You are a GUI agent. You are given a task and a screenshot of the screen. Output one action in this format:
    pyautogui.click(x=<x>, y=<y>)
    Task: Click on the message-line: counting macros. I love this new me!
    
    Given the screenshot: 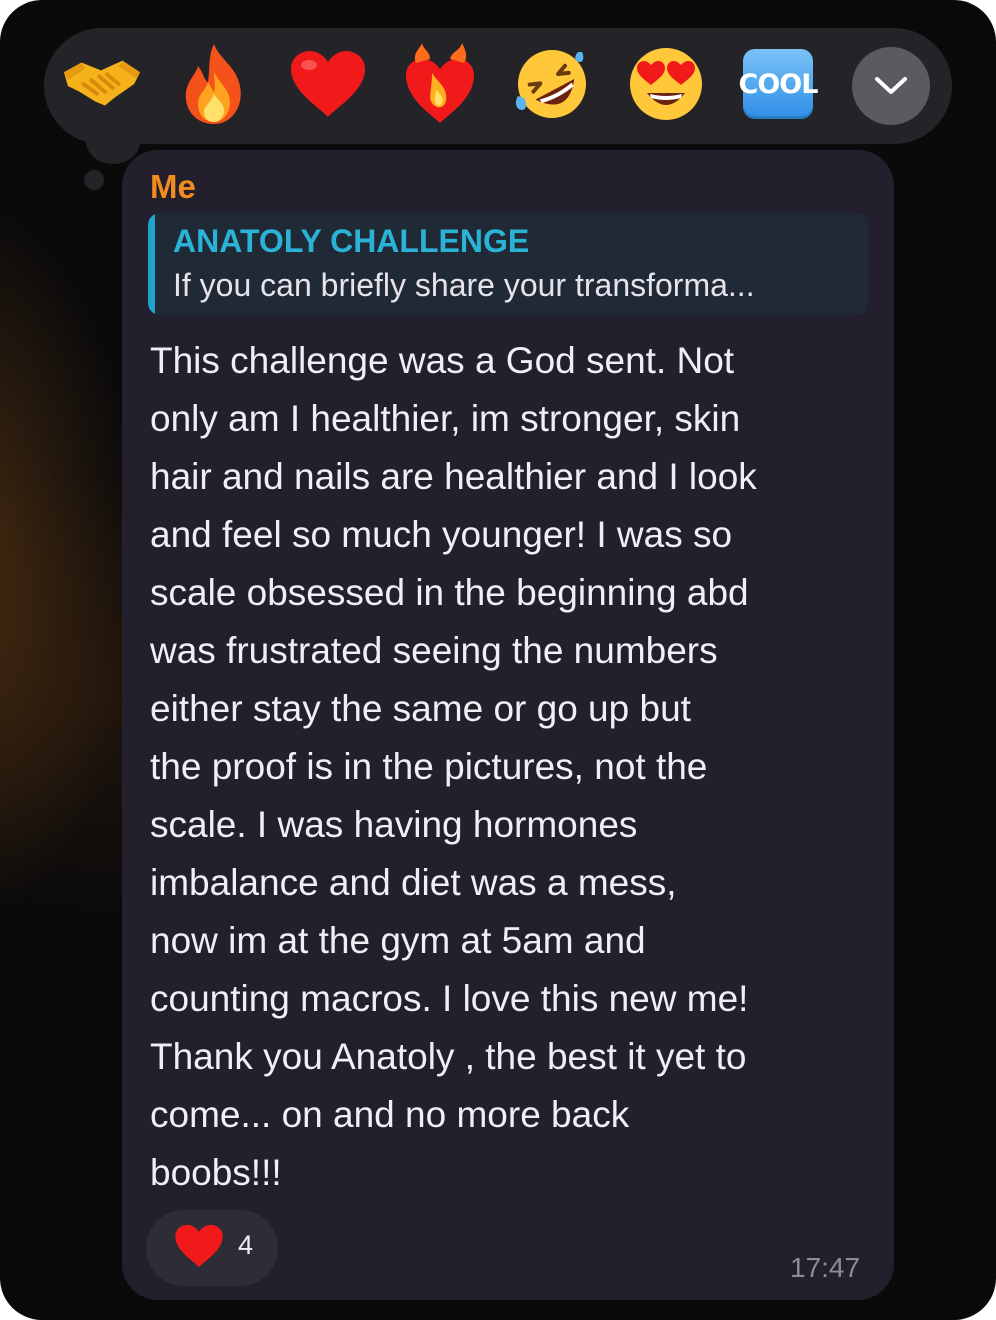 What is the action you would take?
    pyautogui.click(x=449, y=998)
    